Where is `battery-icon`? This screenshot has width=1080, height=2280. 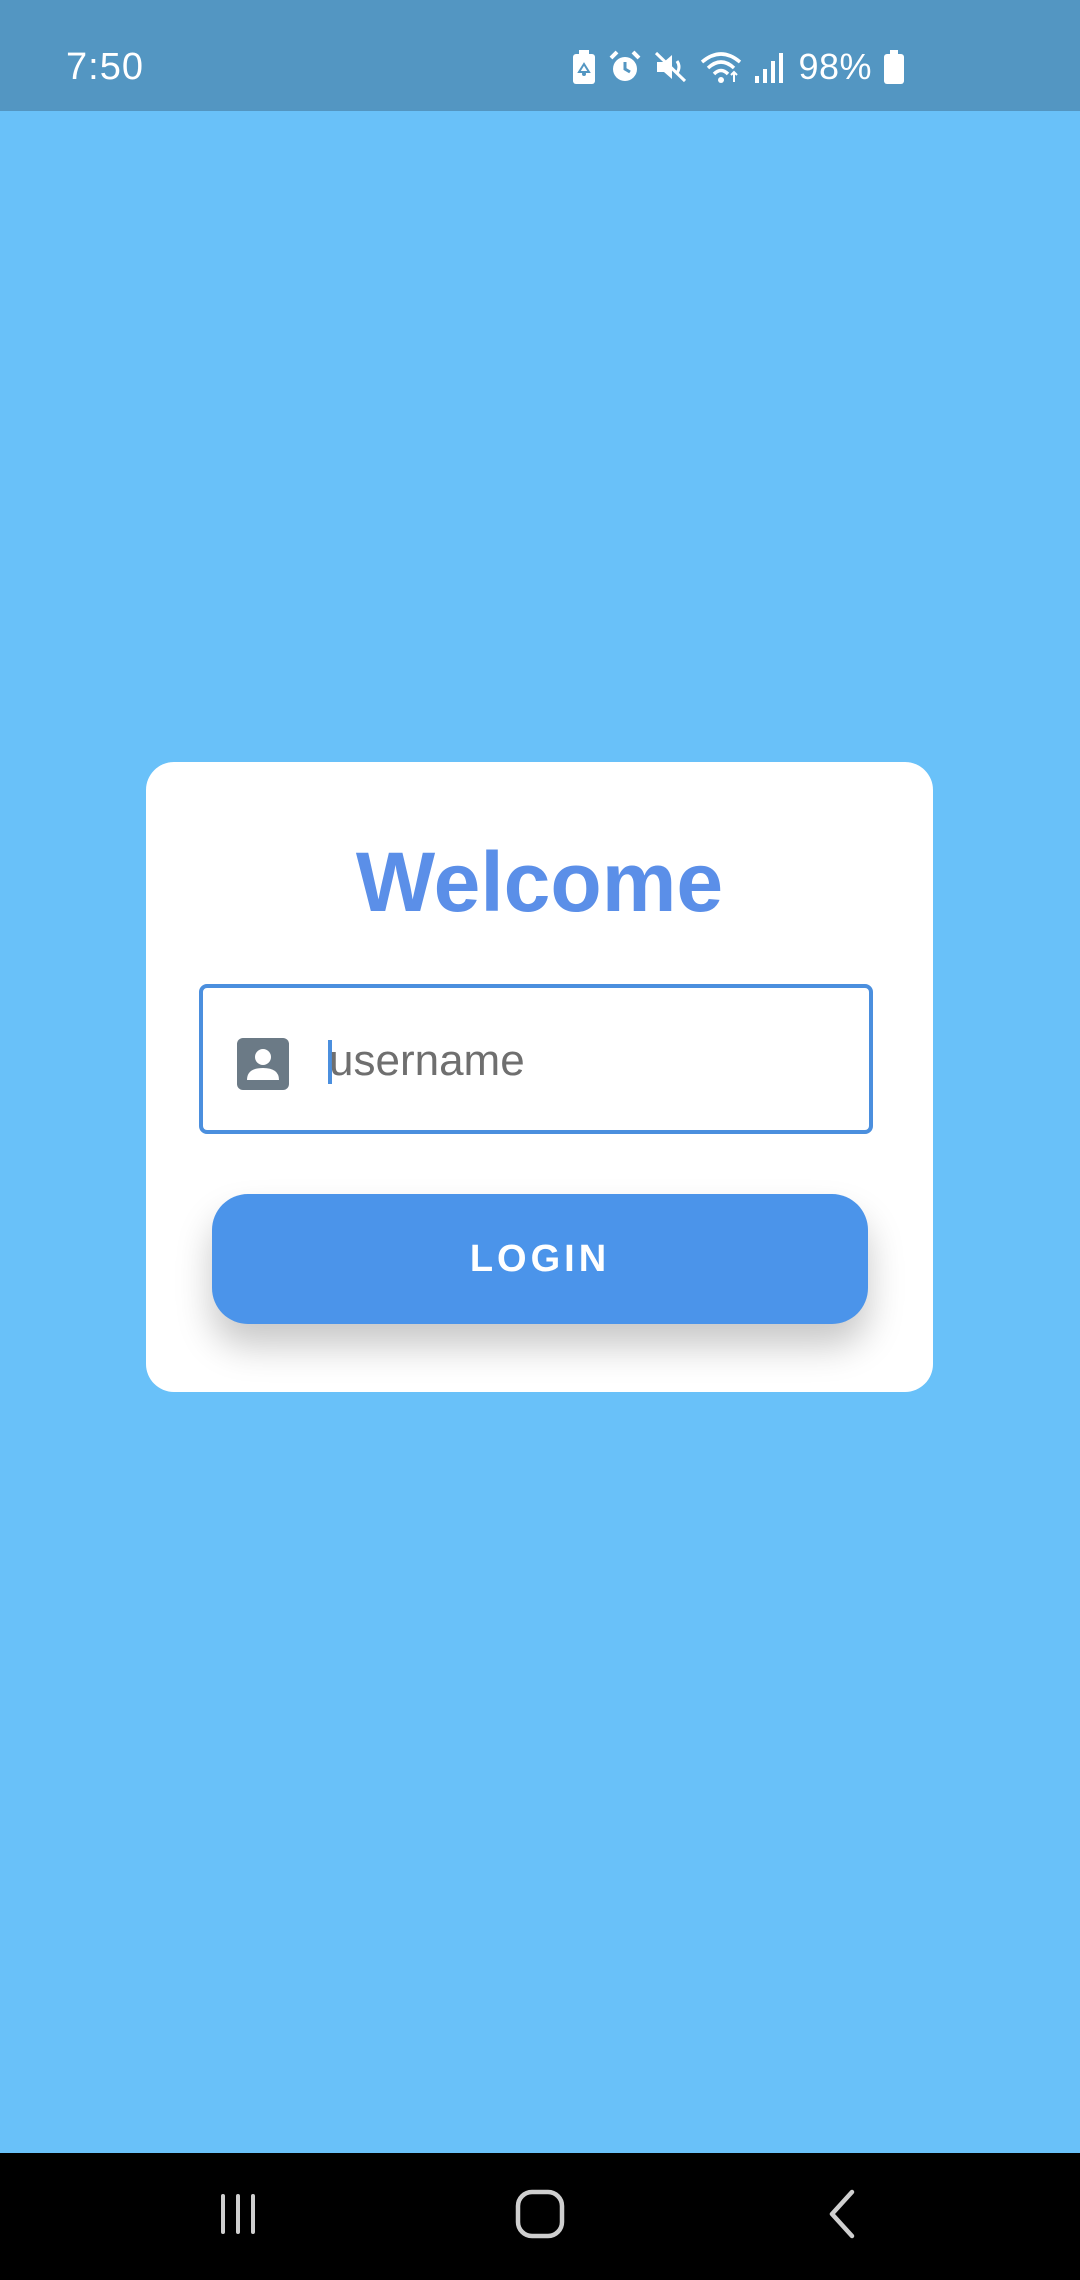
battery-icon is located at coordinates (894, 67).